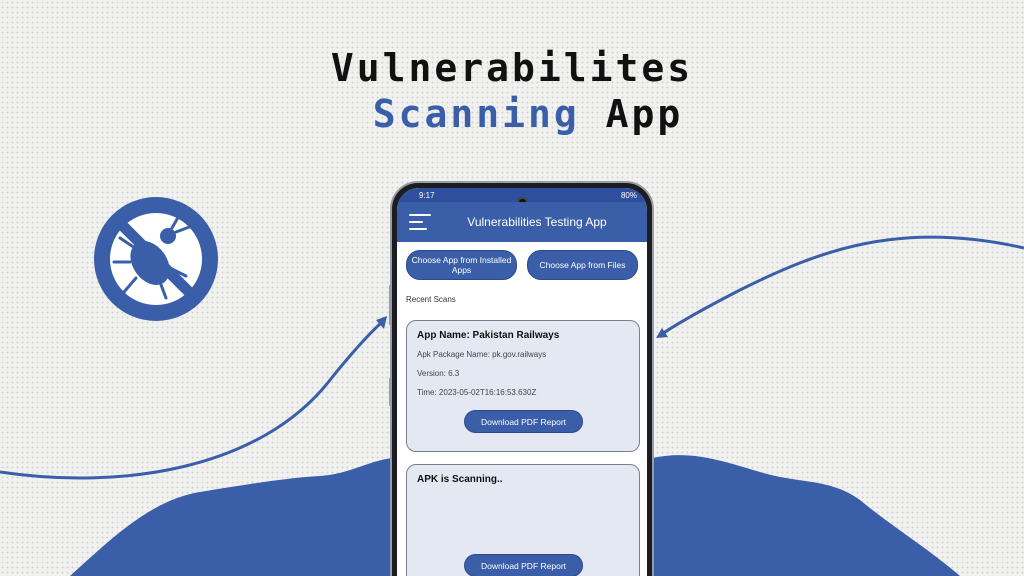 The height and width of the screenshot is (576, 1024). Describe the element at coordinates (431, 299) in the screenshot. I see `recent-scans-label: Recent Scans` at that location.